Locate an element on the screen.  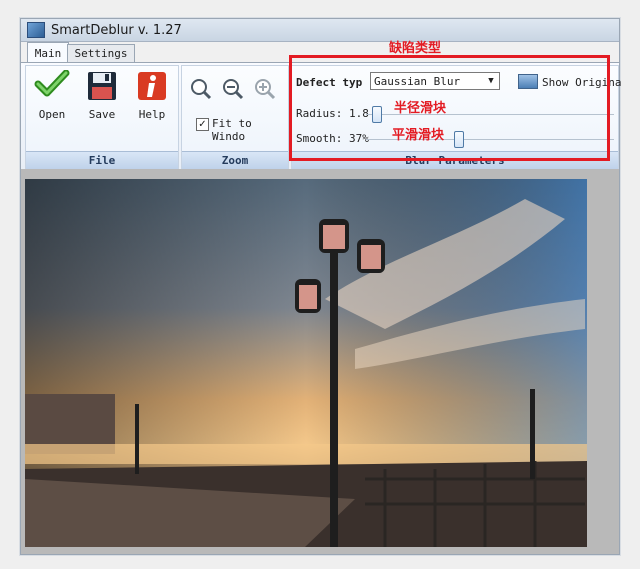
open-label: Open is located at coordinates (52, 114).